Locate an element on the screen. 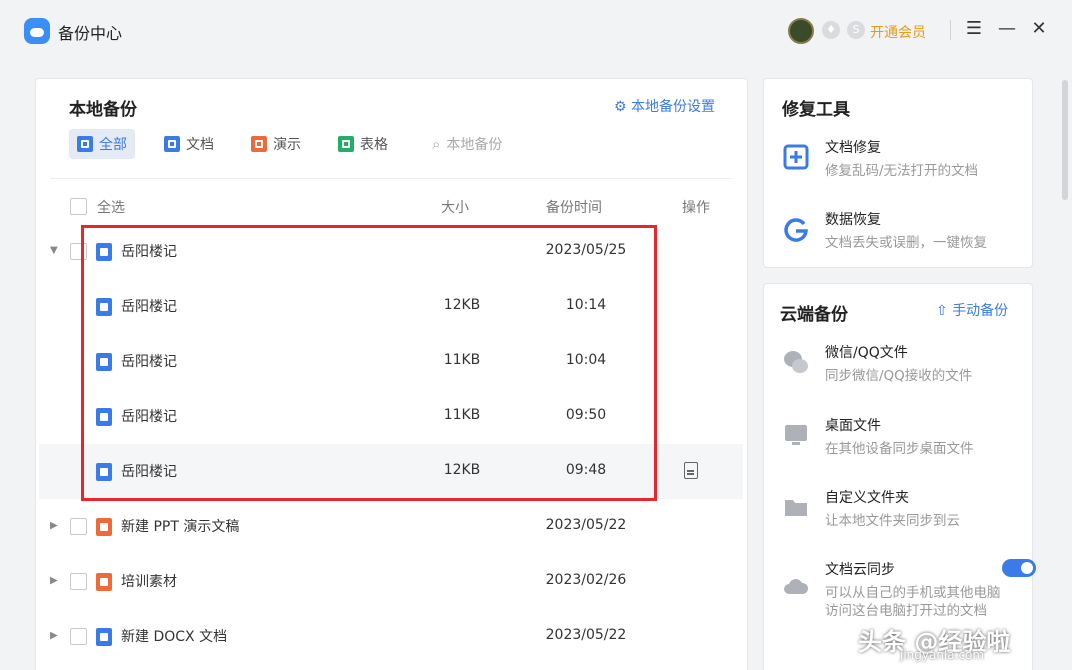 This screenshot has height=670, width=1072. local-backup-settings-link: ⚙ 本地备份设置 is located at coordinates (664, 106).